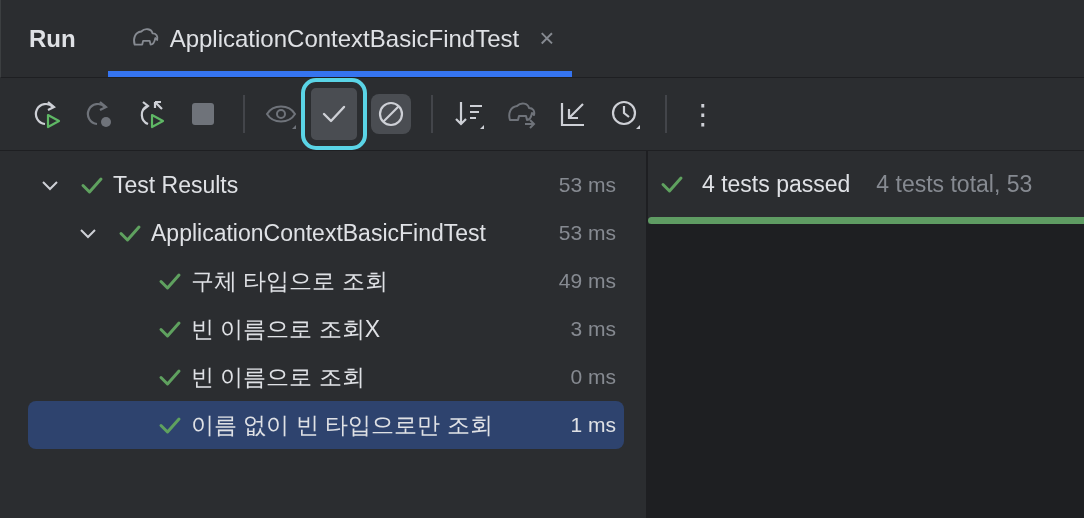 This screenshot has height=518, width=1084. I want to click on run-tab: ApplicationContextBasicFindTest ×, so click(340, 38).